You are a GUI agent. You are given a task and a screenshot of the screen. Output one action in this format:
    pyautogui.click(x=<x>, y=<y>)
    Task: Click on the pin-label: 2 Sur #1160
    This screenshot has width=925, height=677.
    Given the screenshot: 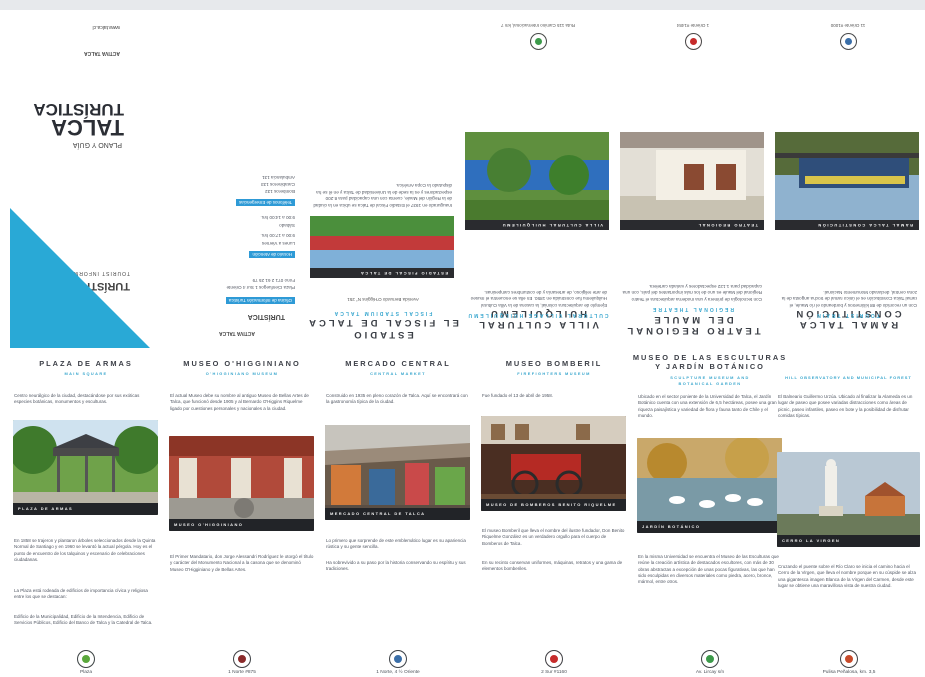 What is the action you would take?
    pyautogui.click(x=554, y=672)
    